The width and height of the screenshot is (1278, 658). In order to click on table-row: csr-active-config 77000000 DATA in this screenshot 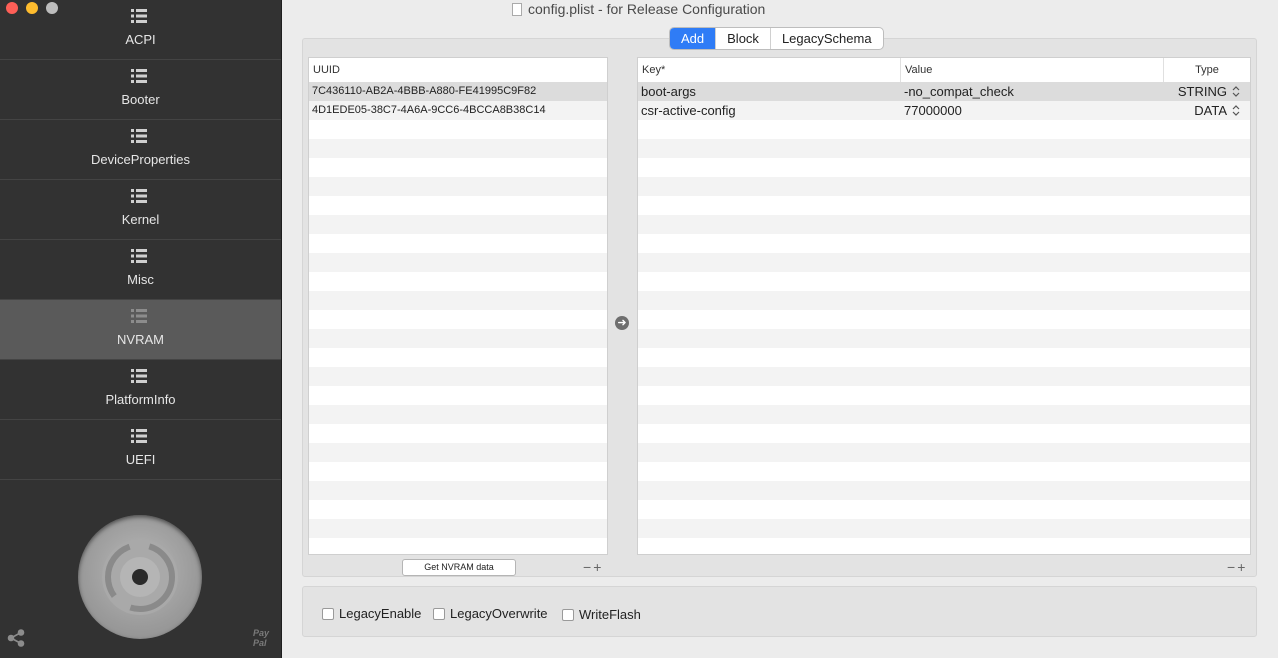, I will do `click(944, 110)`.